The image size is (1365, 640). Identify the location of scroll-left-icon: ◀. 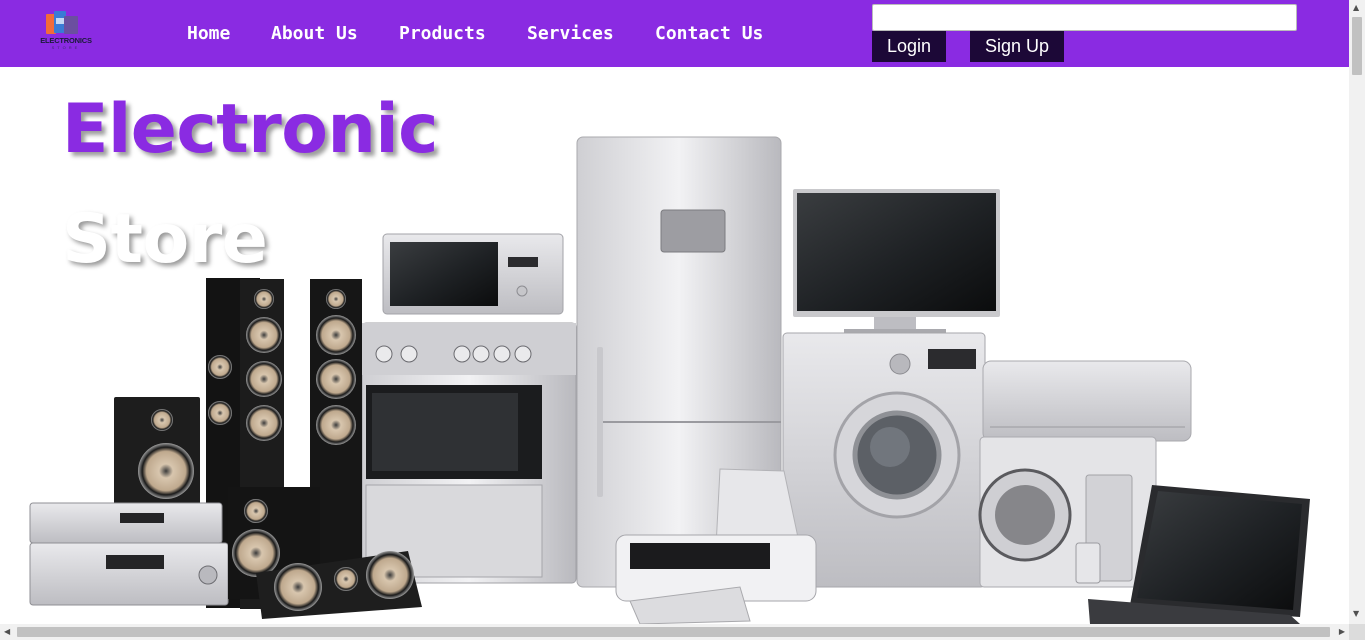
(7, 632).